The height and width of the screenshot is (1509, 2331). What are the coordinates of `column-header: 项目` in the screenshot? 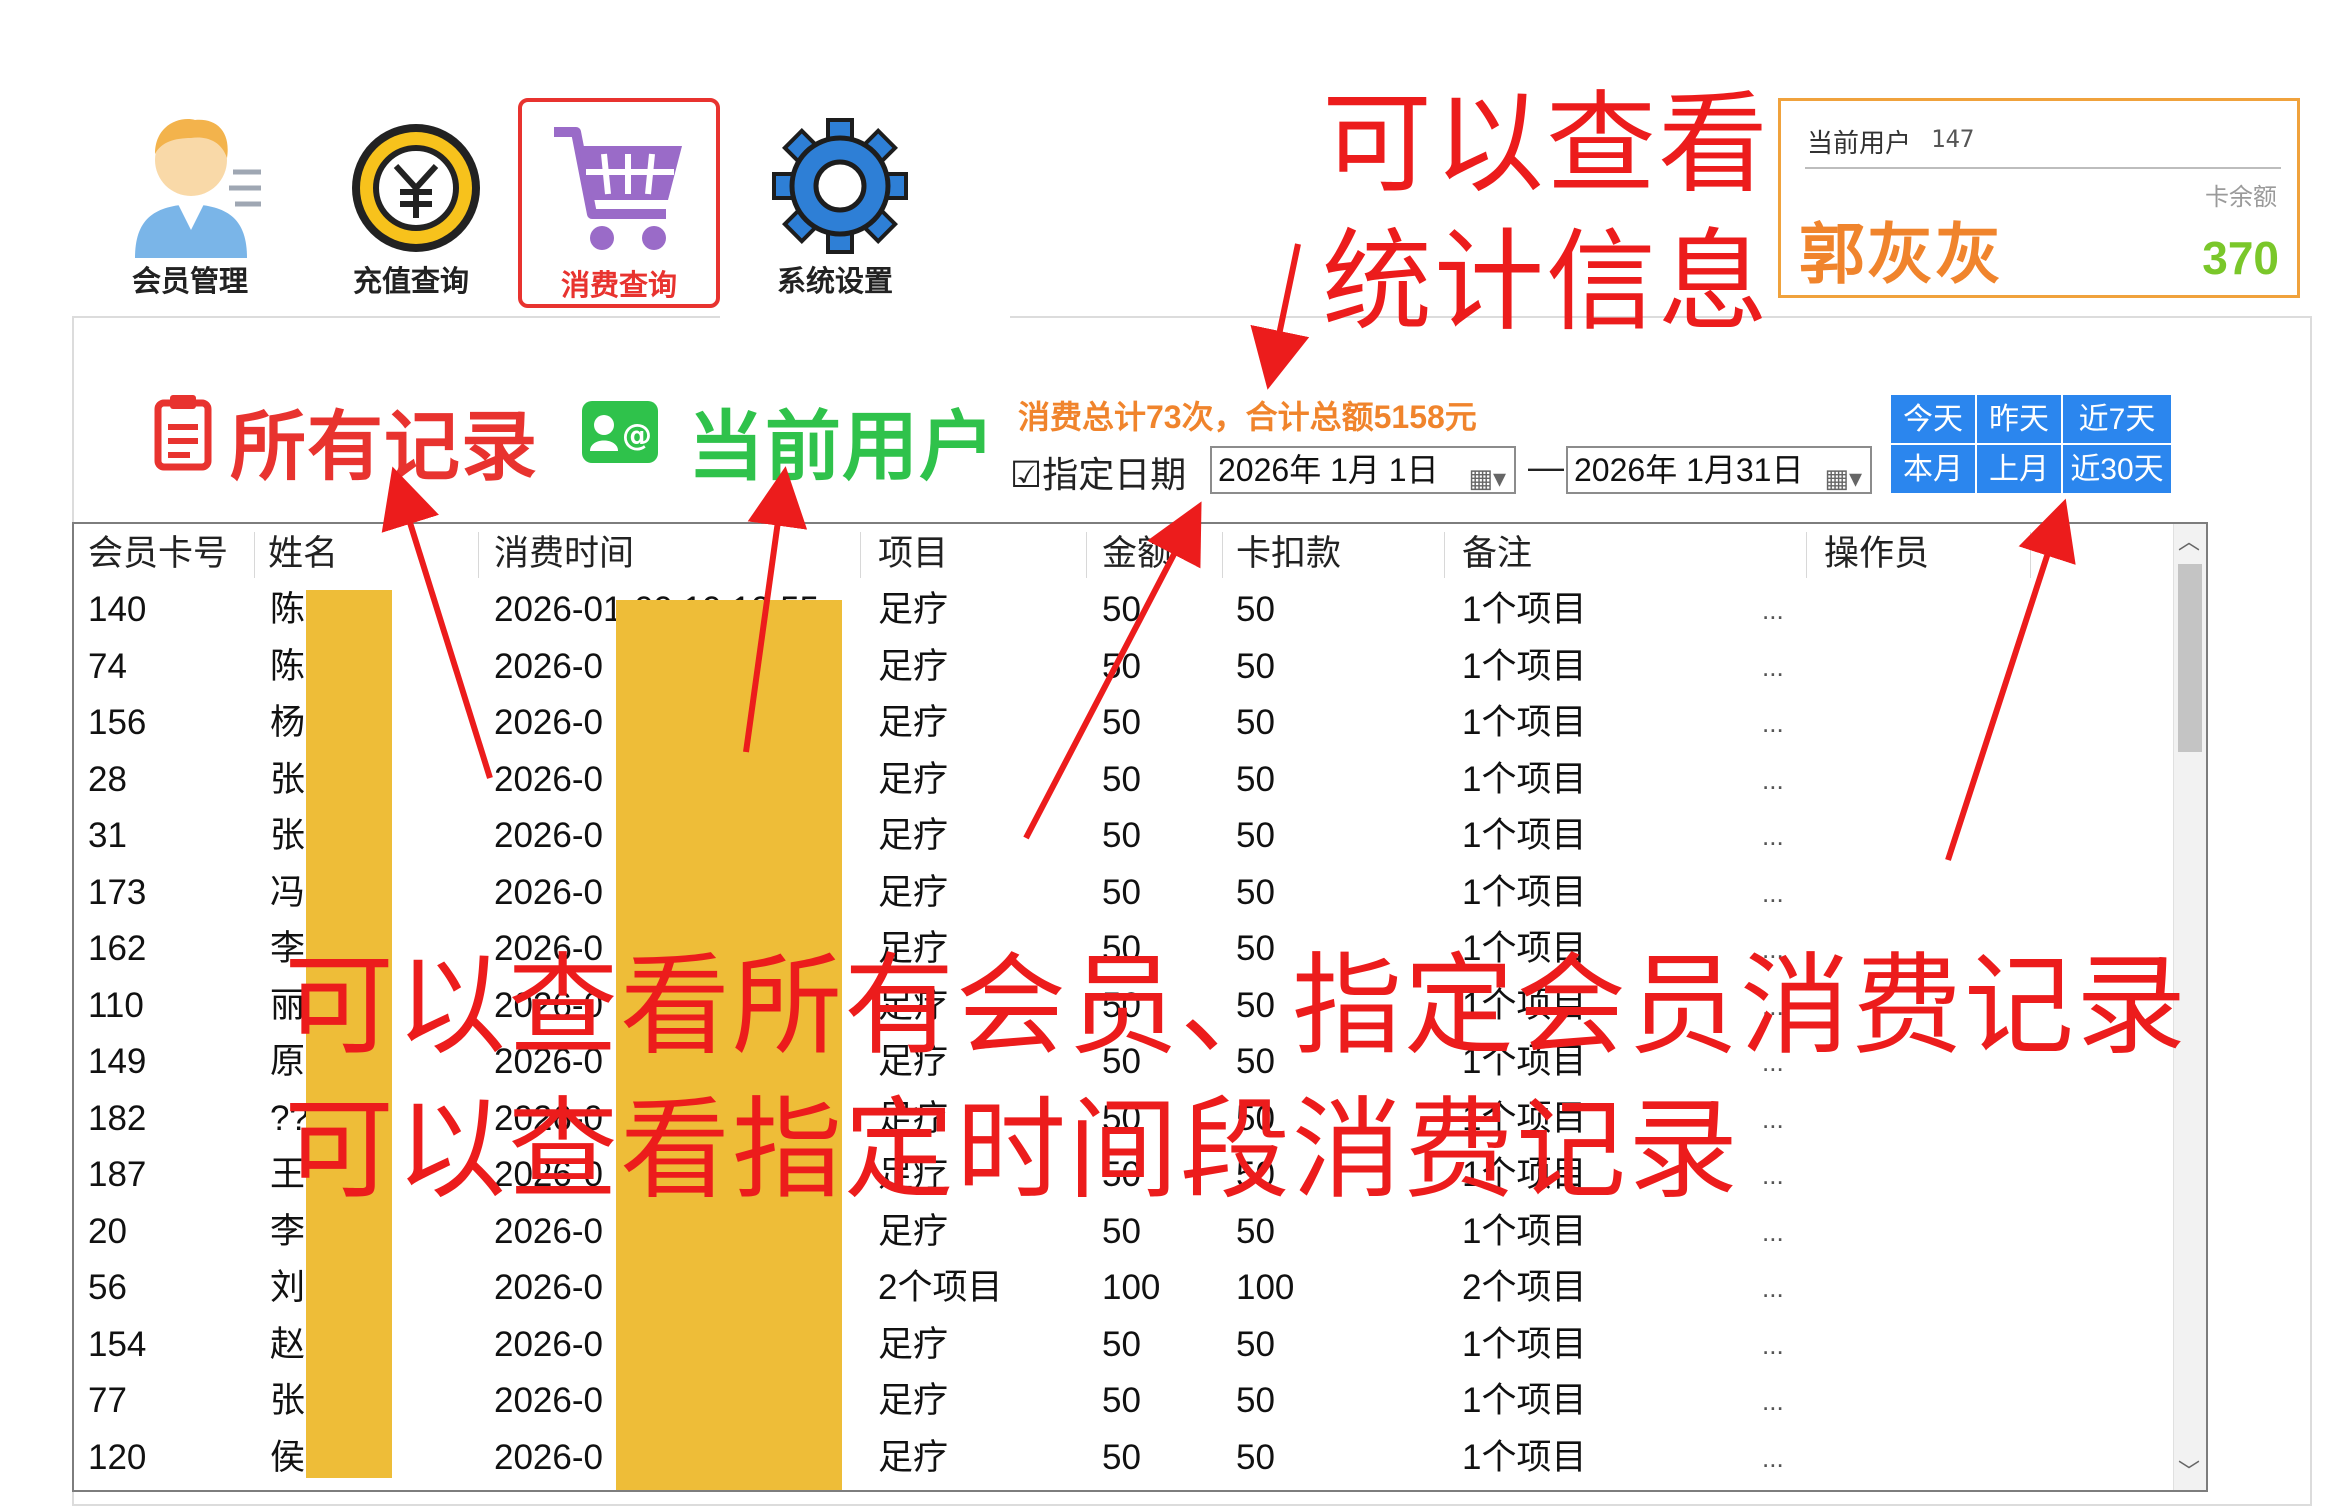 It's located at (913, 554).